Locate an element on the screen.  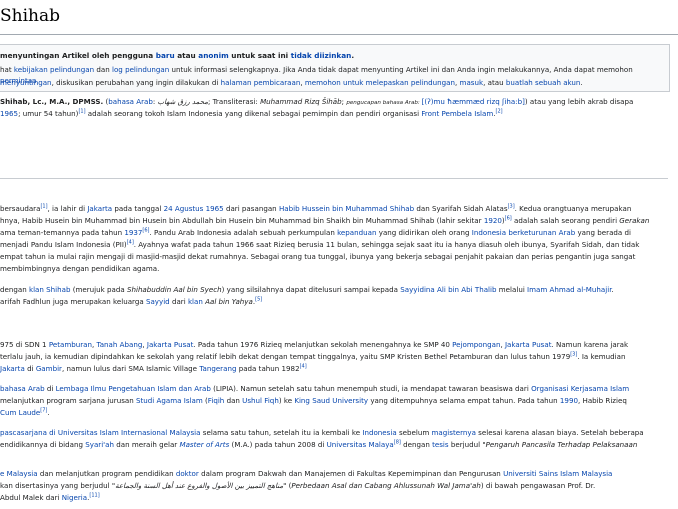
text: bersaudara is located at coordinates (20, 208).